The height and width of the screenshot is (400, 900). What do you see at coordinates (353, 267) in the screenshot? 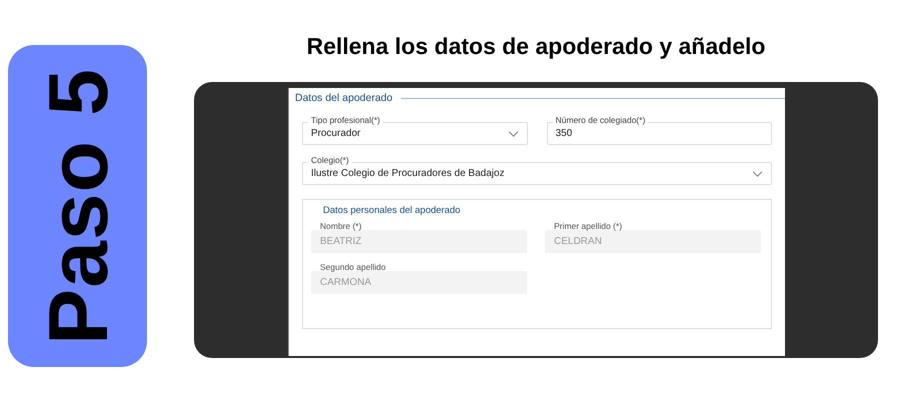
I see `field-label: Segundo apellido` at bounding box center [353, 267].